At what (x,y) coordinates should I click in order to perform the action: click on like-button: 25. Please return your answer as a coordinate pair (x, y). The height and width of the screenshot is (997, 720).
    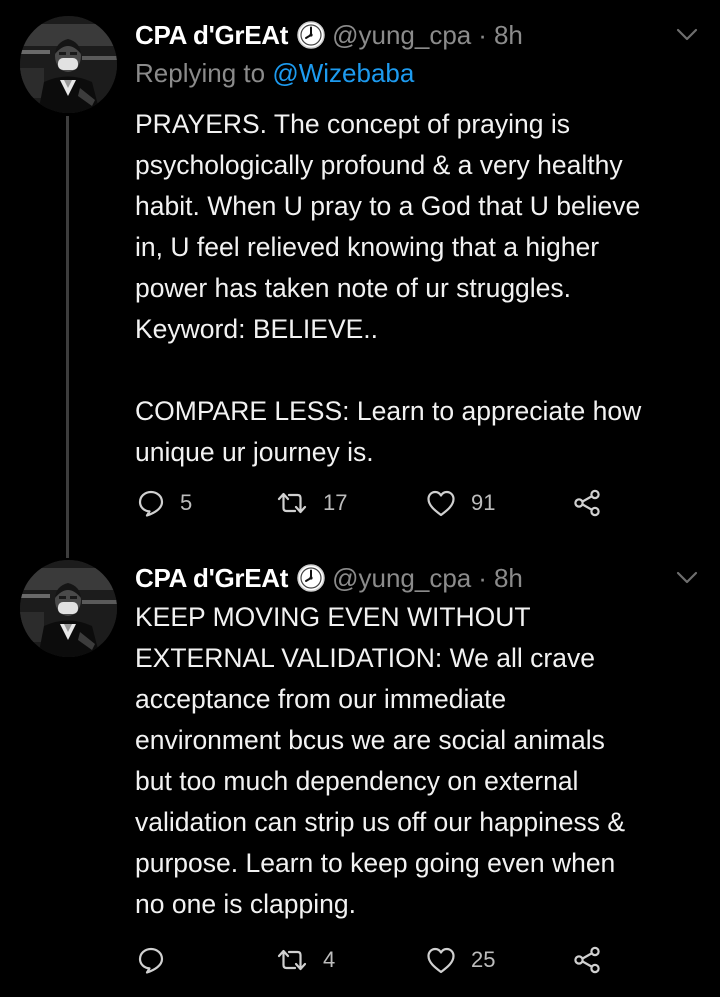
    Looking at the image, I should click on (460, 960).